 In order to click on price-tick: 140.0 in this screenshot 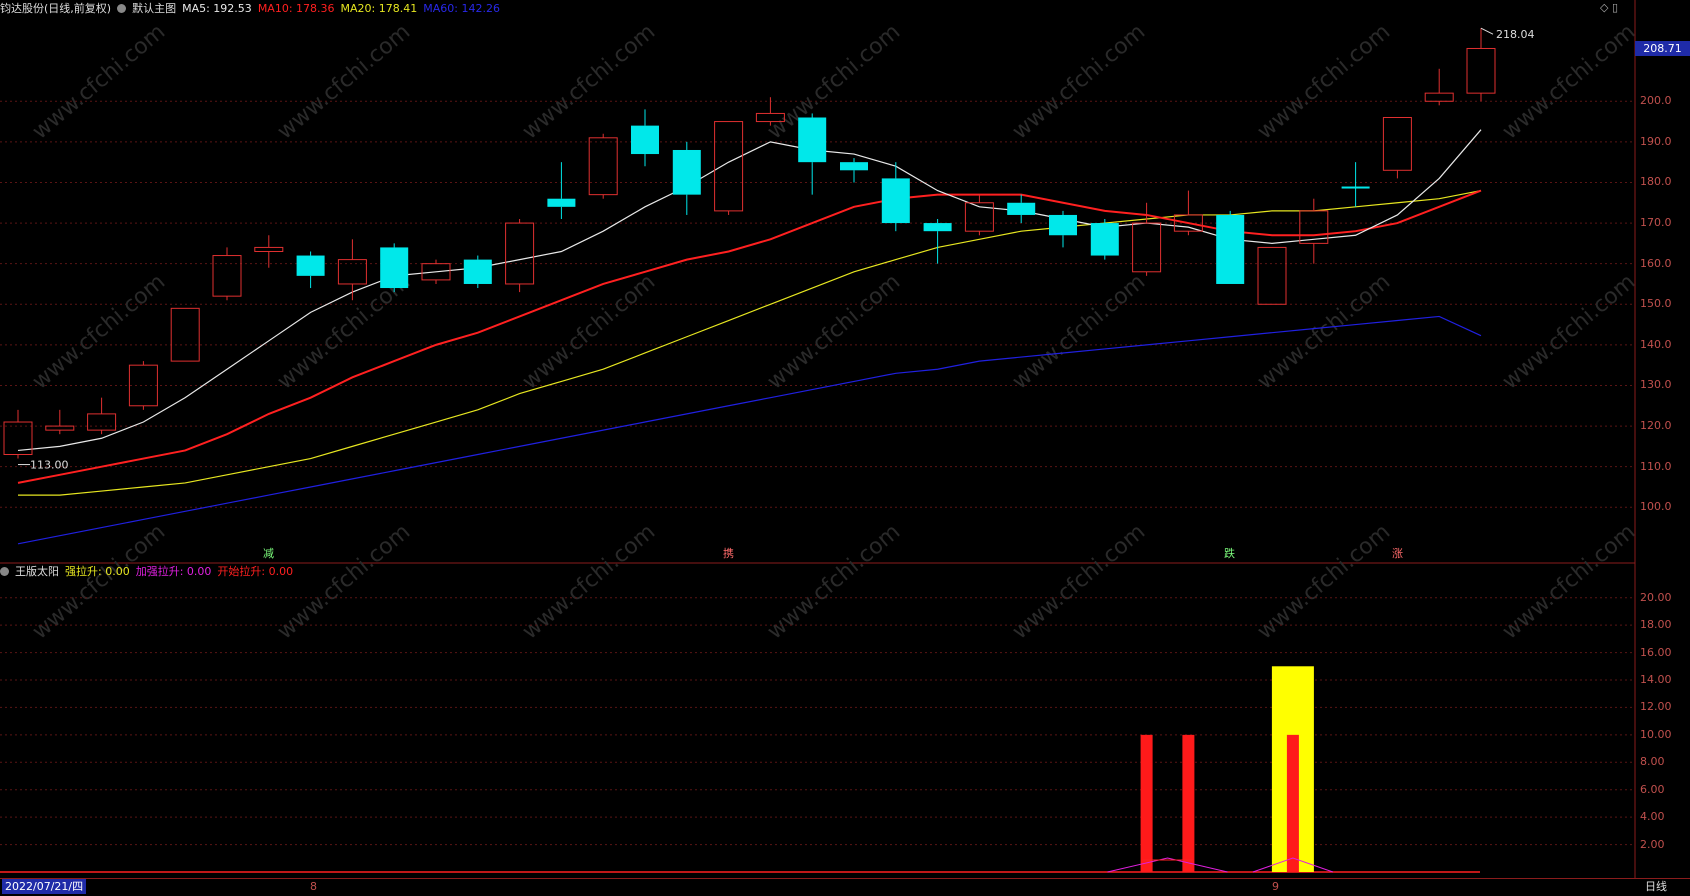, I will do `click(1656, 344)`.